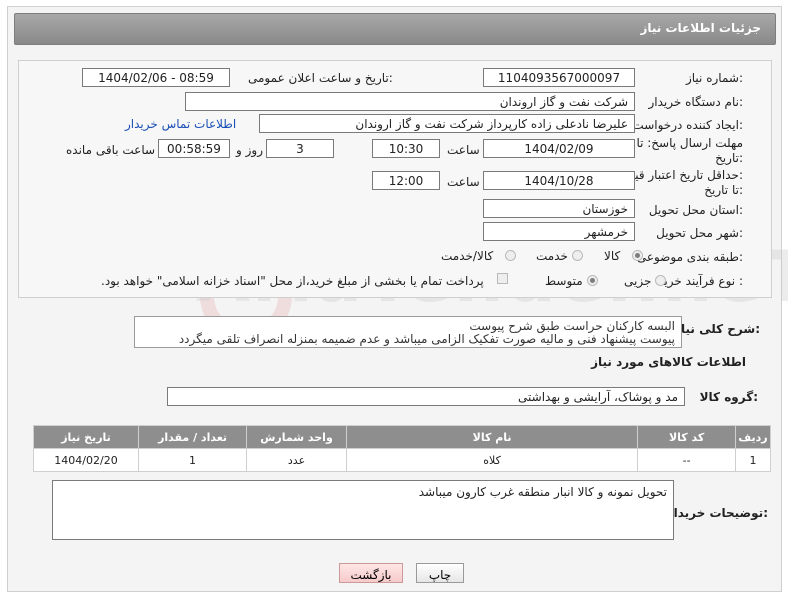 The height and width of the screenshot is (598, 788). What do you see at coordinates (510, 255) in the screenshot?
I see `category-goods-service-radio` at bounding box center [510, 255].